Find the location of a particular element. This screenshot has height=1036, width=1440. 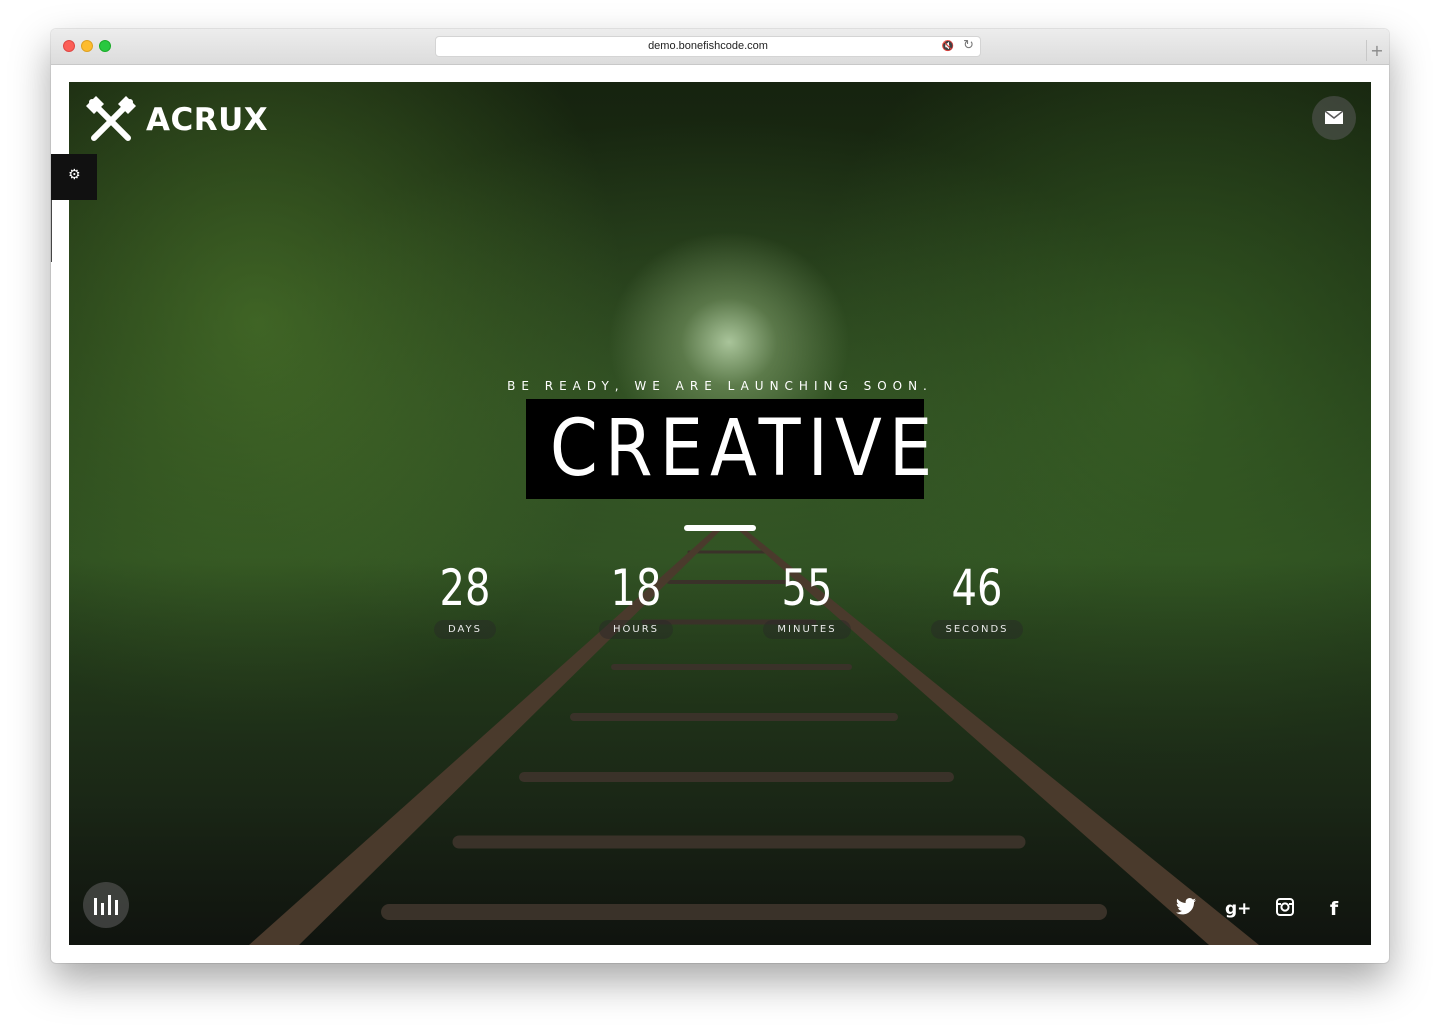

countdown-days: 28 DAYS is located at coordinates (465, 599).